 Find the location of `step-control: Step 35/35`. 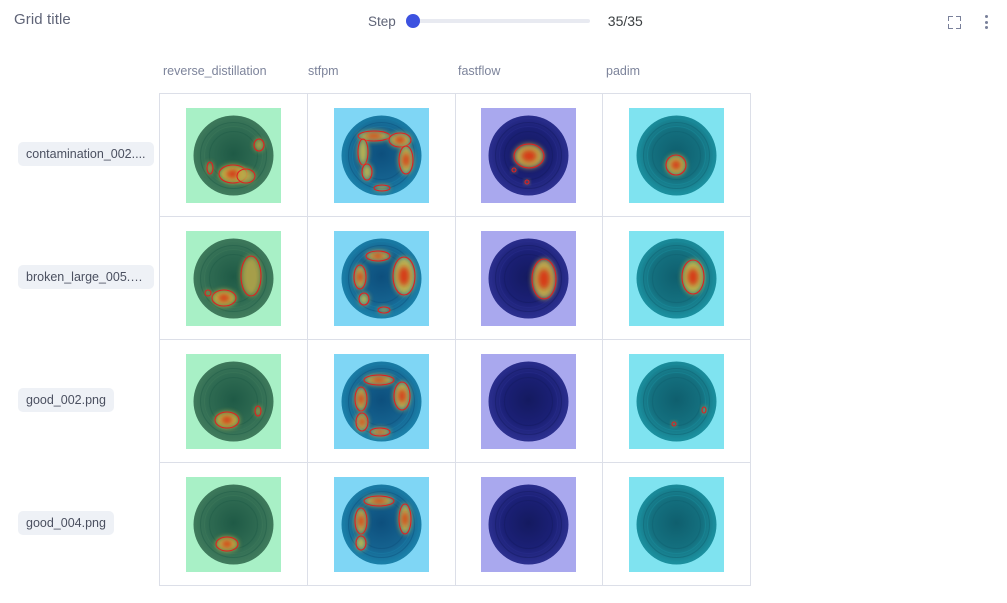

step-control: Step 35/35 is located at coordinates (505, 21).